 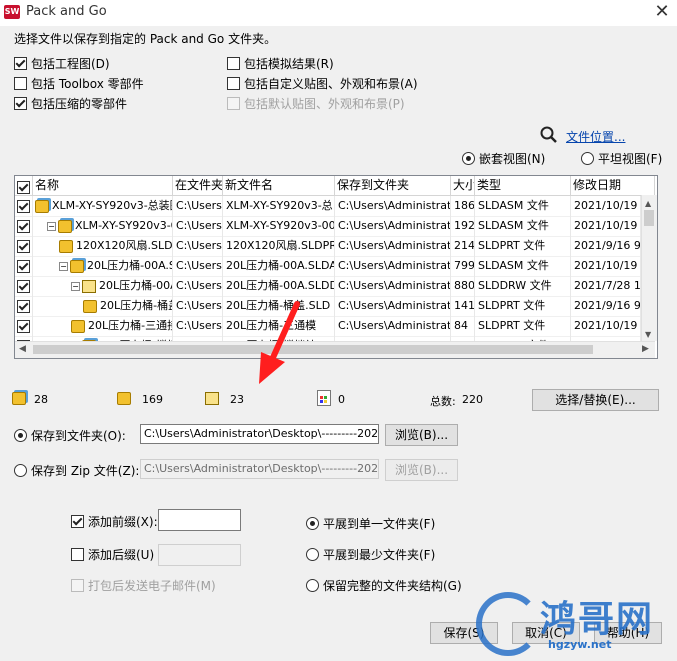 I want to click on vertical-scroll-thumb, so click(x=649, y=218).